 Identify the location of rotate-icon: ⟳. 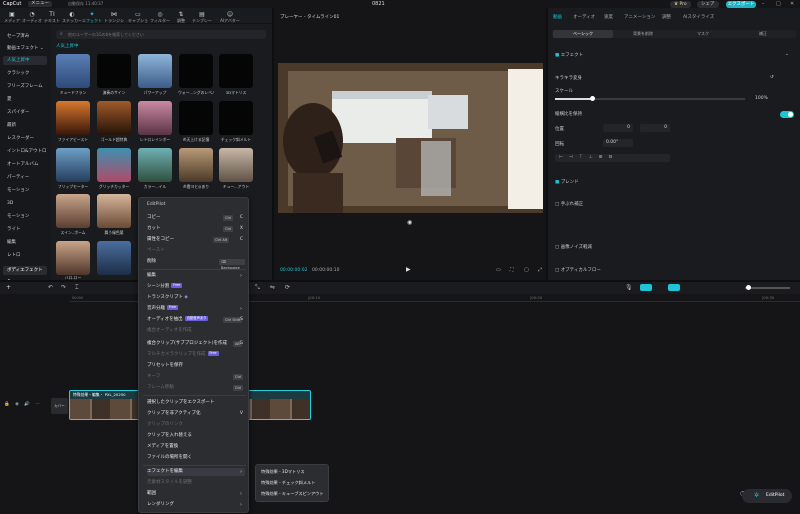
(287, 287).